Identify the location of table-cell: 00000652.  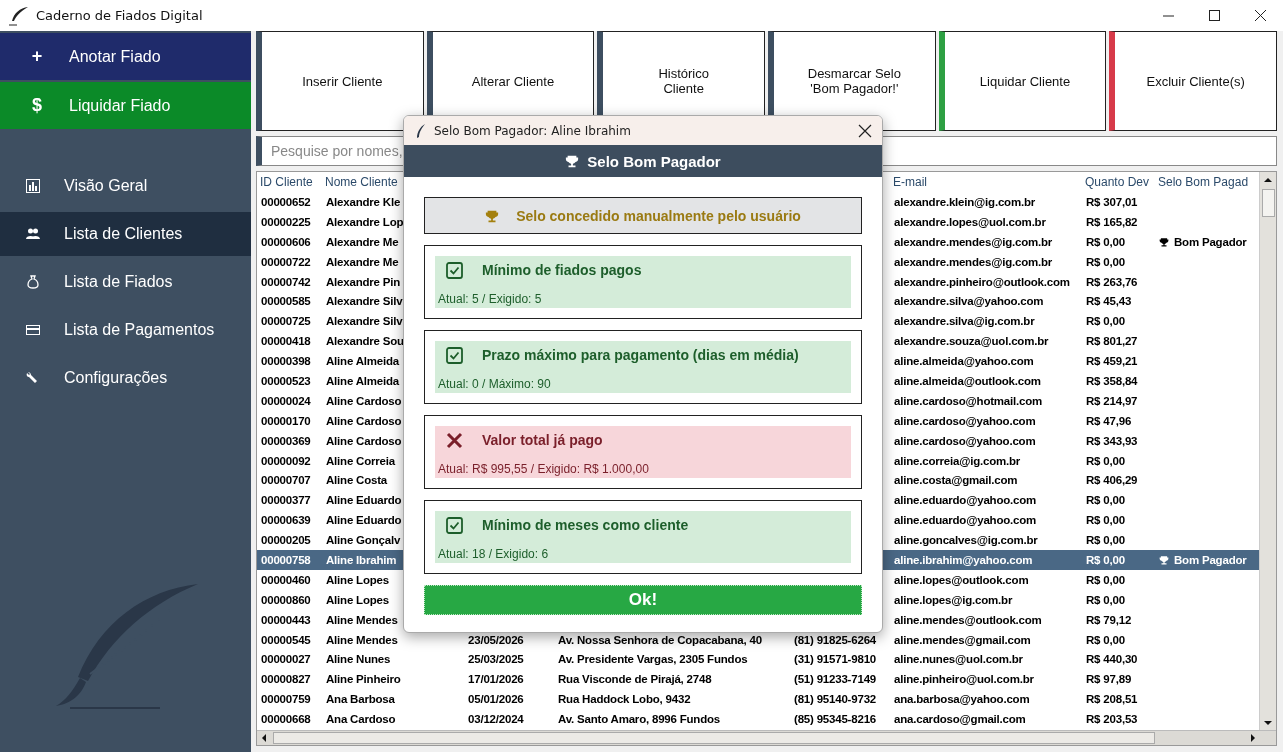
(286, 201).